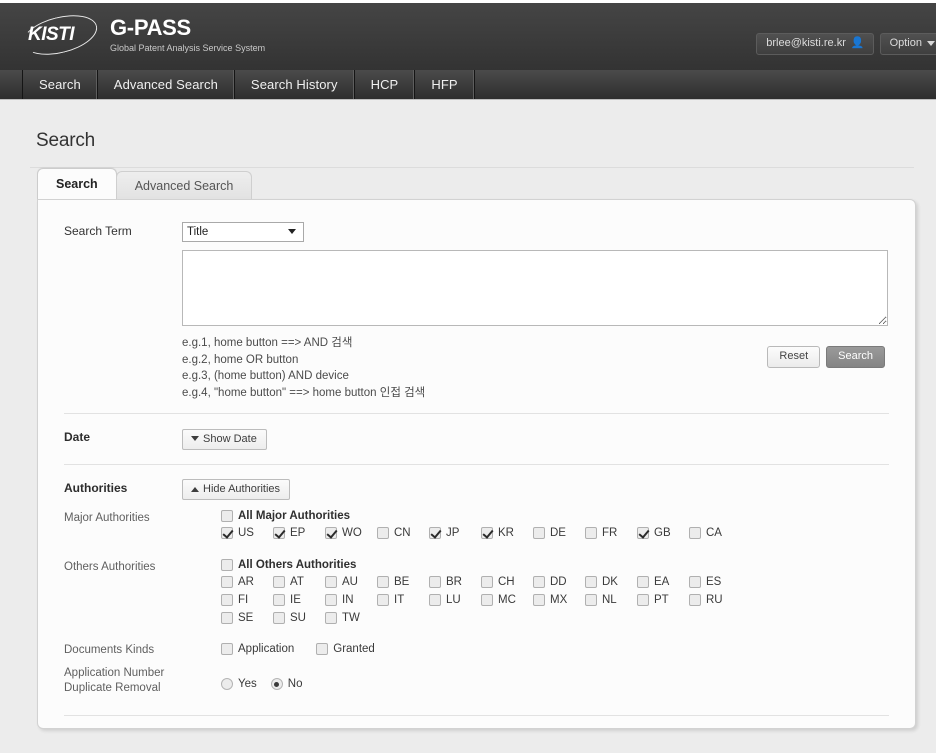 The height and width of the screenshot is (753, 936). I want to click on user-account-button: brlee@kisti.re.kr 👤, so click(815, 44).